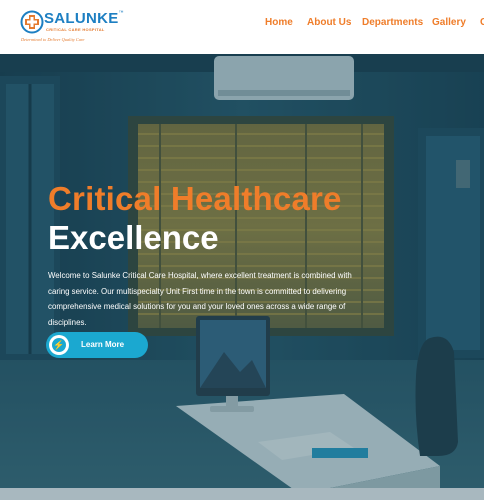 This screenshot has height=500, width=484. What do you see at coordinates (32, 22) in the screenshot?
I see `medical-cross-logo-icon` at bounding box center [32, 22].